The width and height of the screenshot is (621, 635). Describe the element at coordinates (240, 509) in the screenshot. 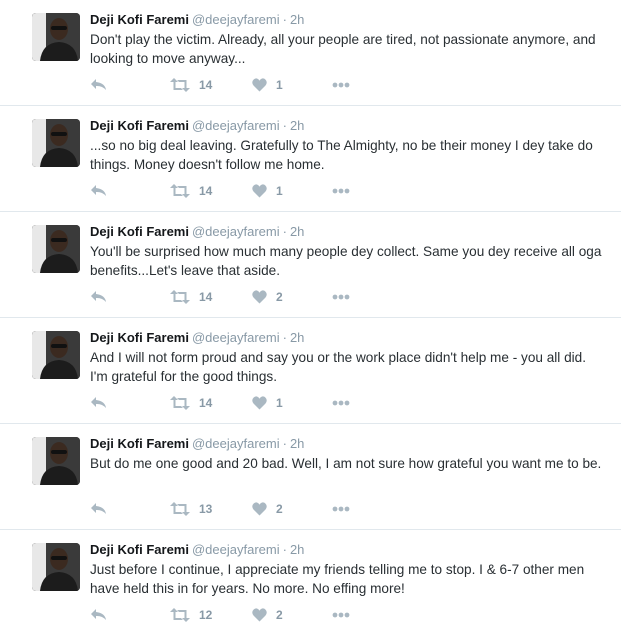

I see `tweet-actions: 13 2` at that location.